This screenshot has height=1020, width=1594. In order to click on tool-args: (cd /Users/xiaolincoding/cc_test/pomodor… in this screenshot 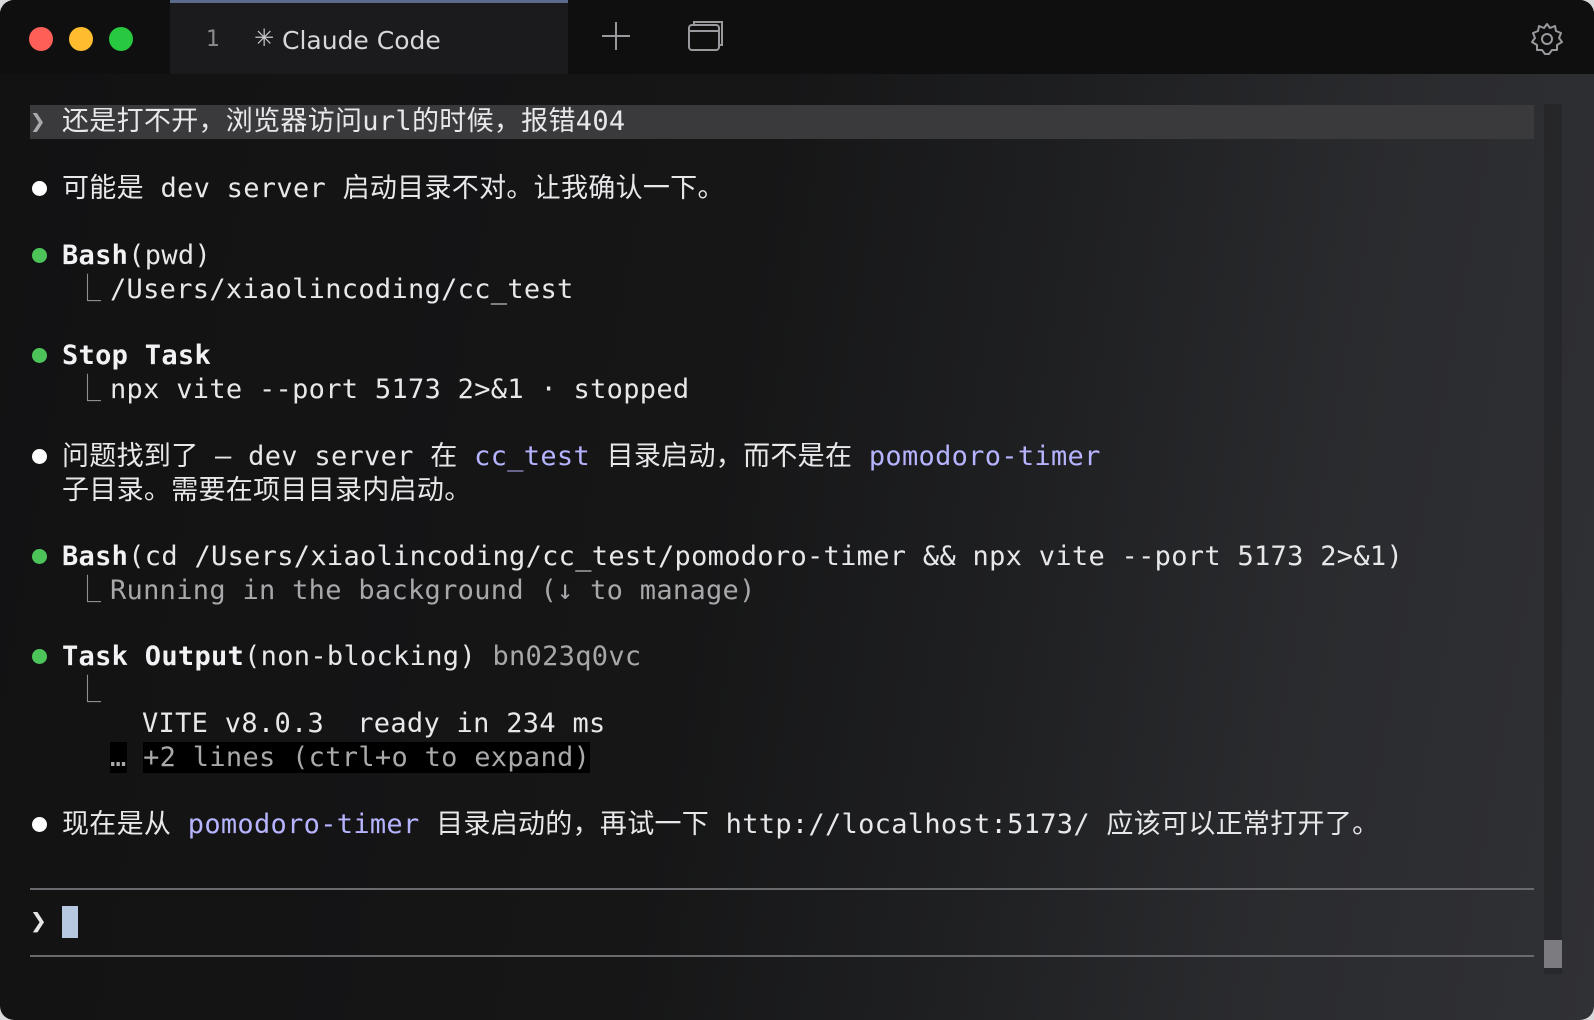, I will do `click(765, 556)`.